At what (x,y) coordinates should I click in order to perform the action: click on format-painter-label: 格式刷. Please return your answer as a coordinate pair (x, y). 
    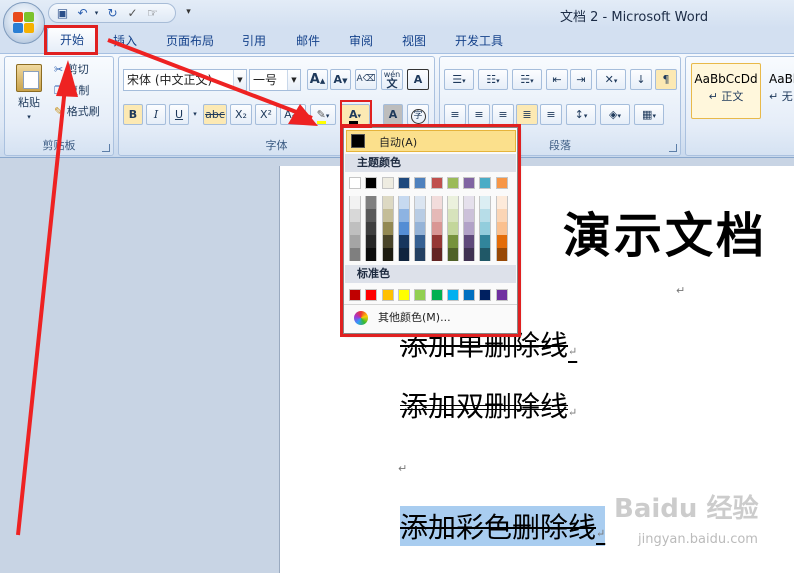
    Looking at the image, I should click on (83, 111).